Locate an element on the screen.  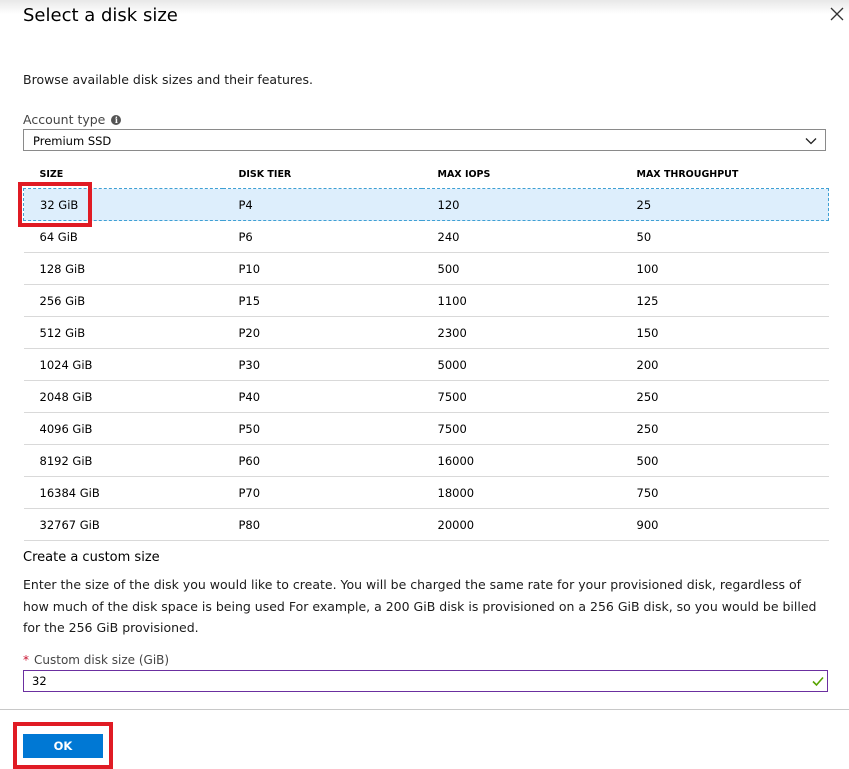
cell-max-throughput: 125 is located at coordinates (724, 300).